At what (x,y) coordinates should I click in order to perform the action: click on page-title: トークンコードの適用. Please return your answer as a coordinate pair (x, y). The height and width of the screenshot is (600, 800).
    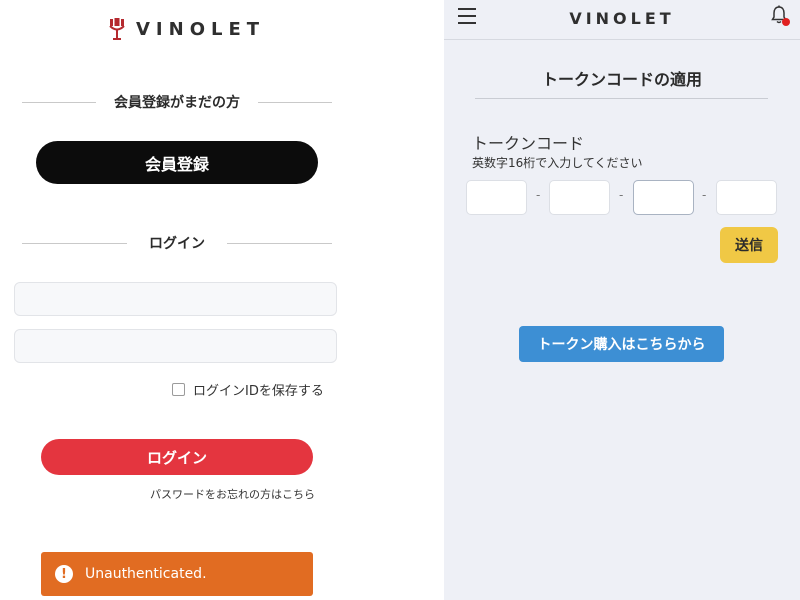
    Looking at the image, I should click on (621, 79).